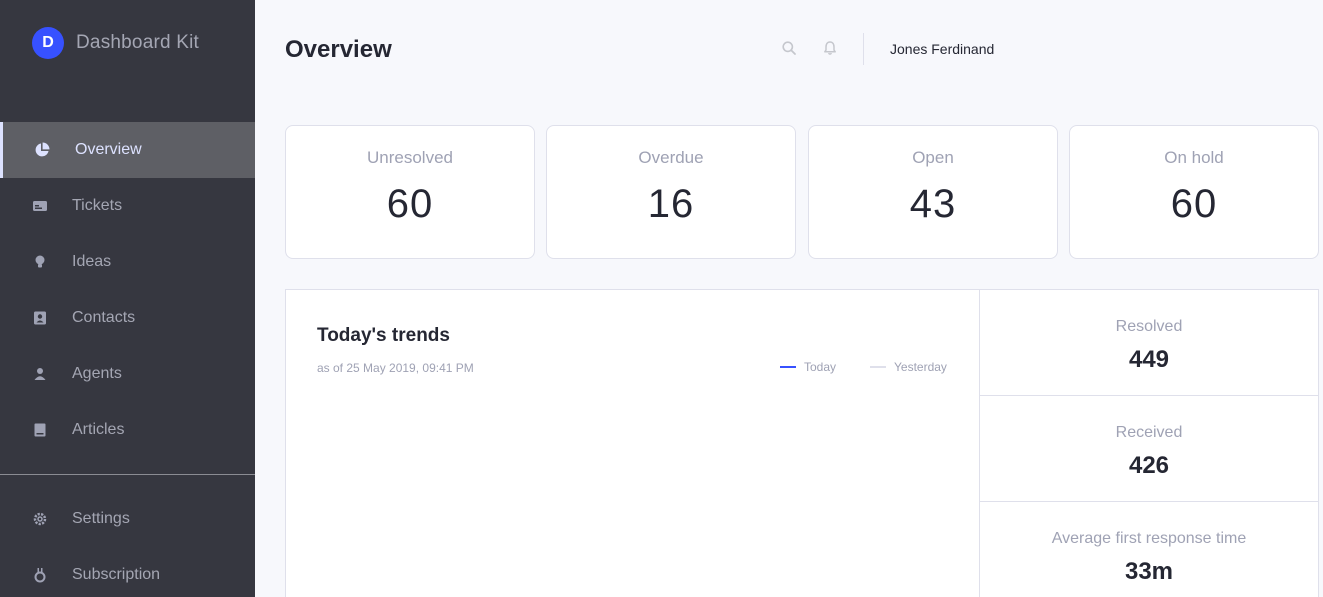 The width and height of the screenshot is (1323, 597). Describe the element at coordinates (40, 206) in the screenshot. I see `ticket-icon` at that location.